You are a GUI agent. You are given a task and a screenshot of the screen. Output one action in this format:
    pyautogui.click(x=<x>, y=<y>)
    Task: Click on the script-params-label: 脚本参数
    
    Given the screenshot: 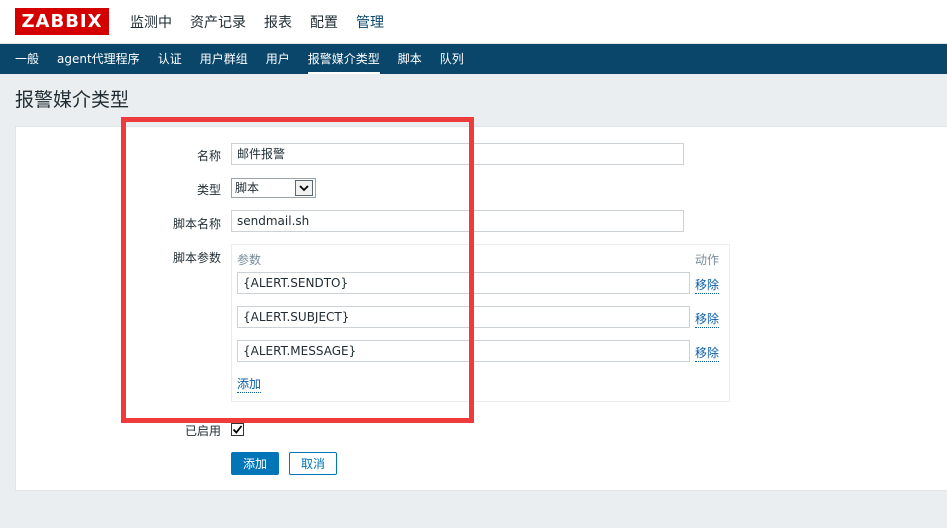 What is the action you would take?
    pyautogui.click(x=196, y=258)
    